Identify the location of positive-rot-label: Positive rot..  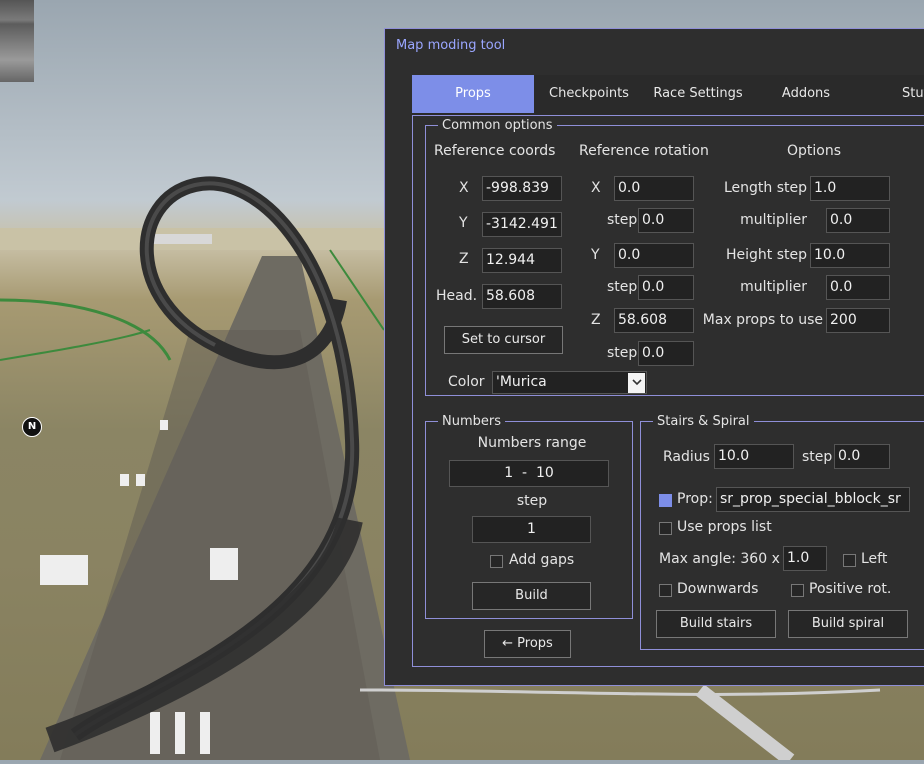
(850, 589).